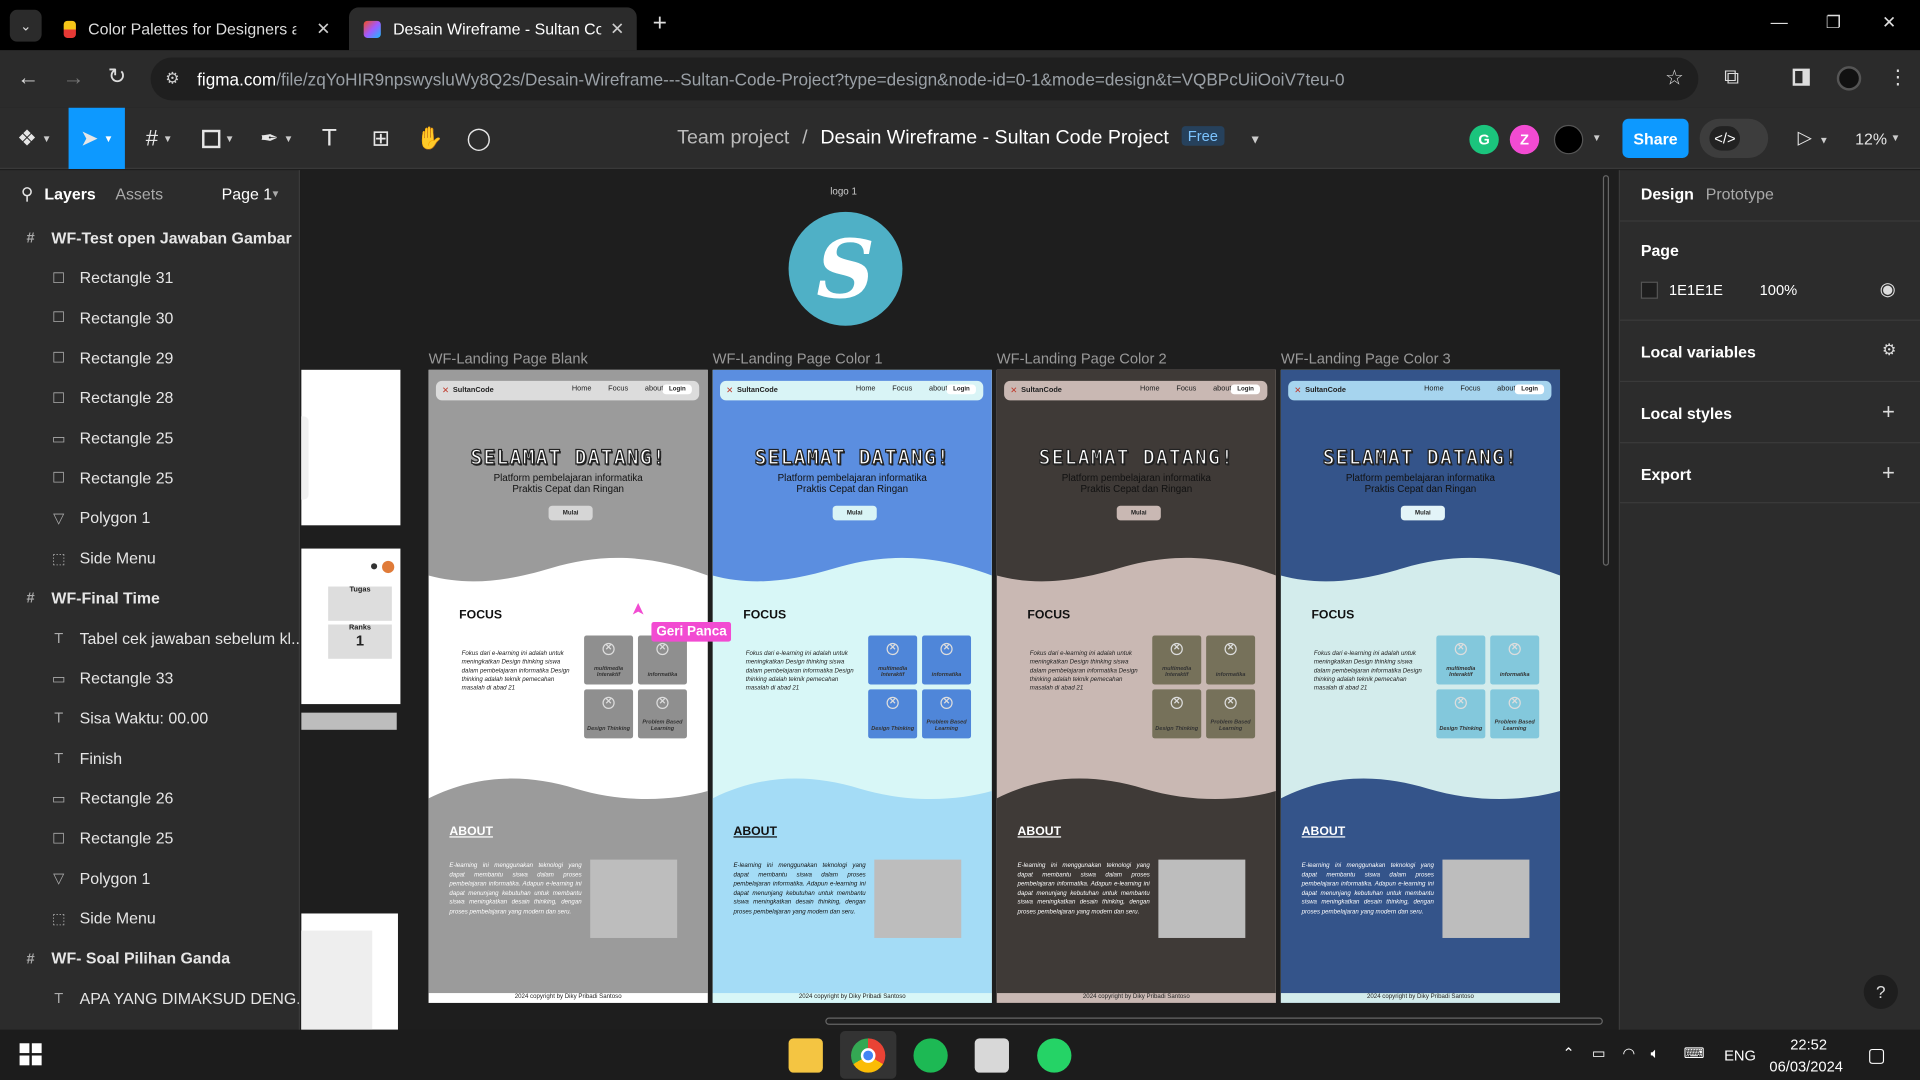  I want to click on local-styles-title: Local styles, so click(1686, 413).